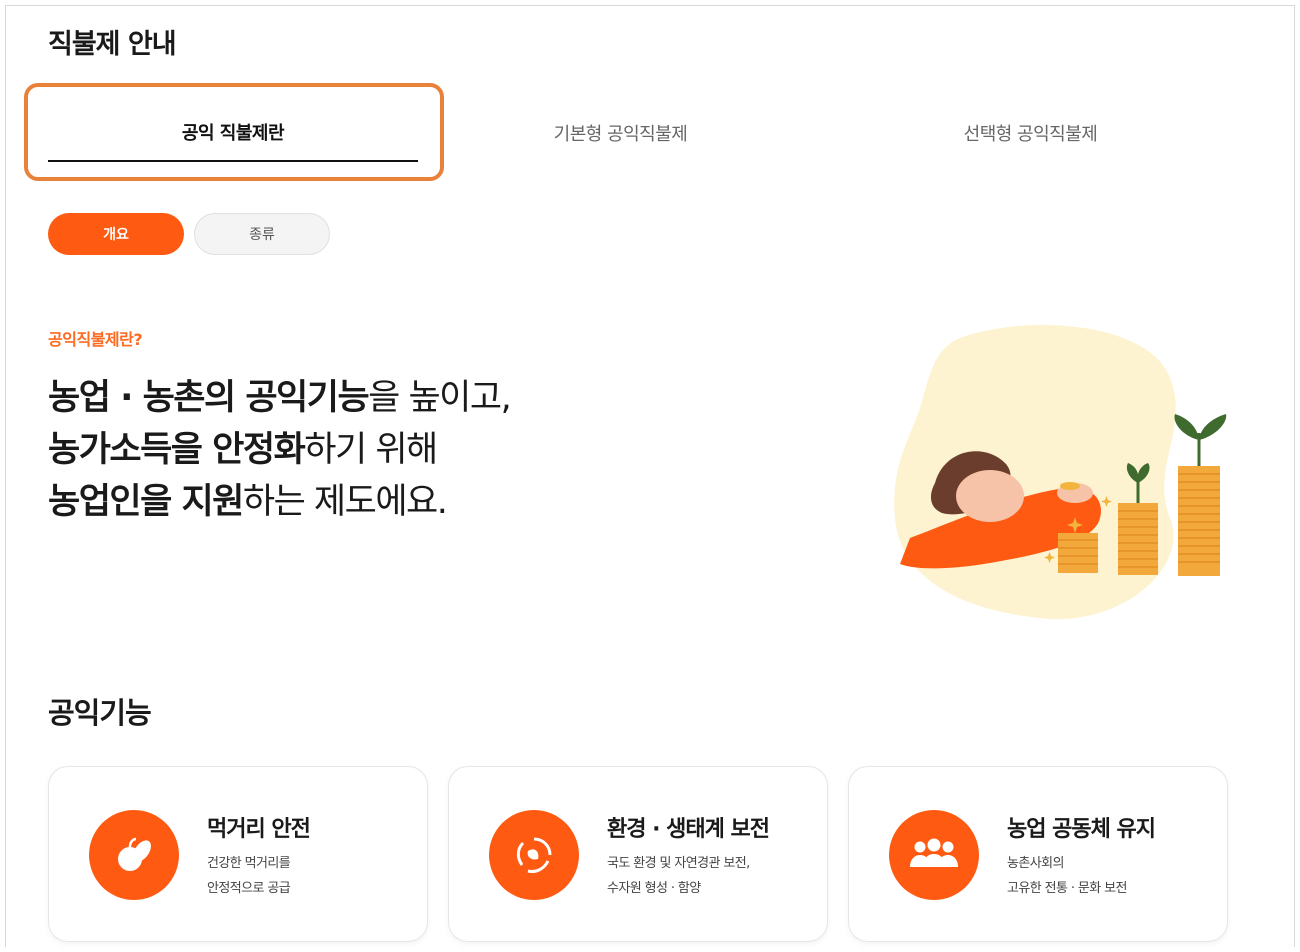 The image size is (1300, 952). I want to click on headline-line-2-rest: 하기 위해, so click(371, 450).